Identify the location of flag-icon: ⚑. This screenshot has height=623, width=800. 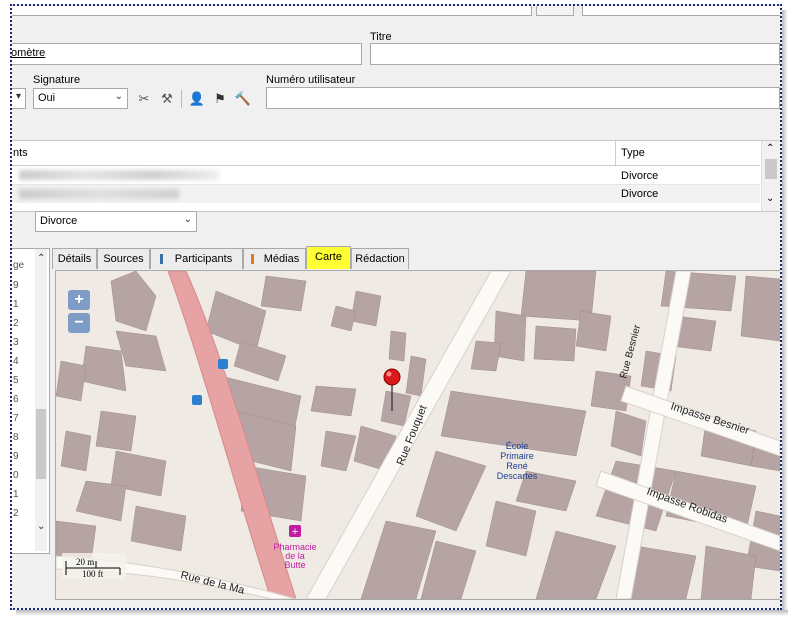
(220, 99).